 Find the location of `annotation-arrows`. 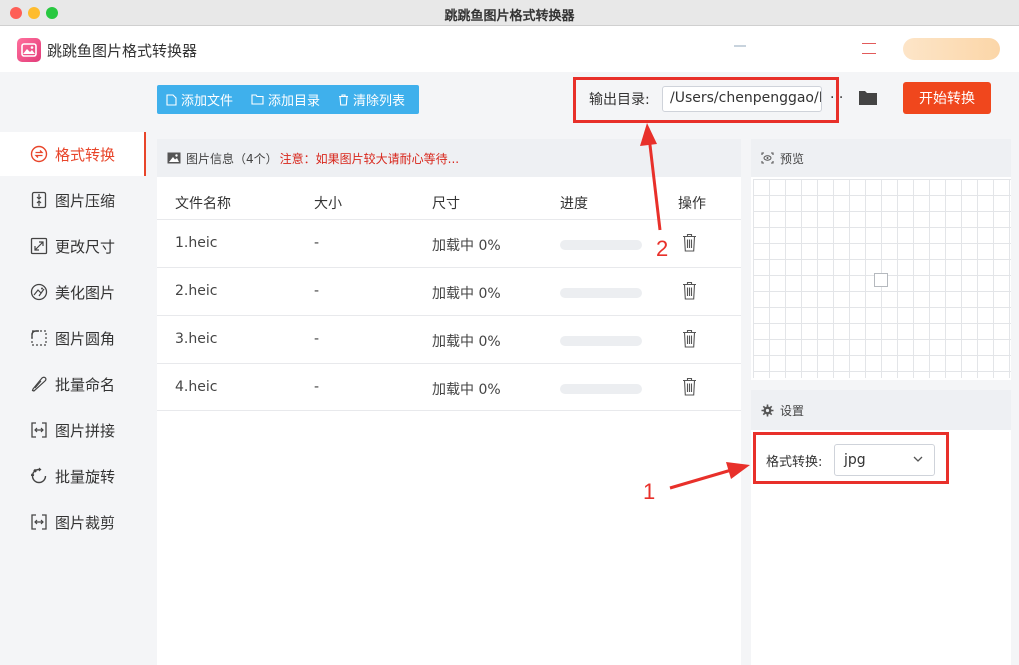

annotation-arrows is located at coordinates (695, 306).